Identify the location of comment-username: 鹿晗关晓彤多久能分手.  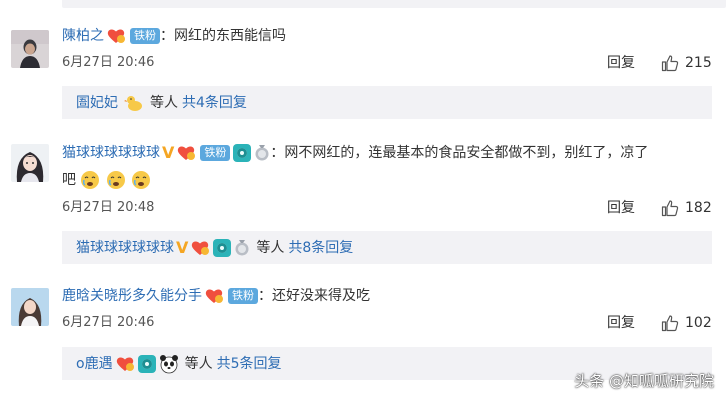
(132, 296).